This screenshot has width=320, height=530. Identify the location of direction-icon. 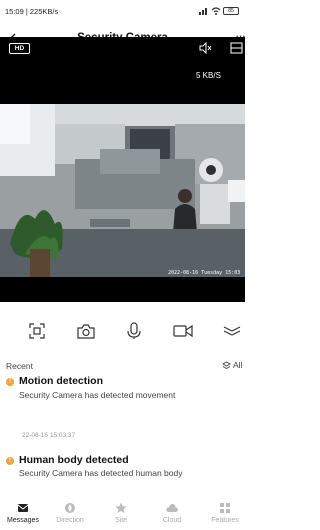
(70, 508).